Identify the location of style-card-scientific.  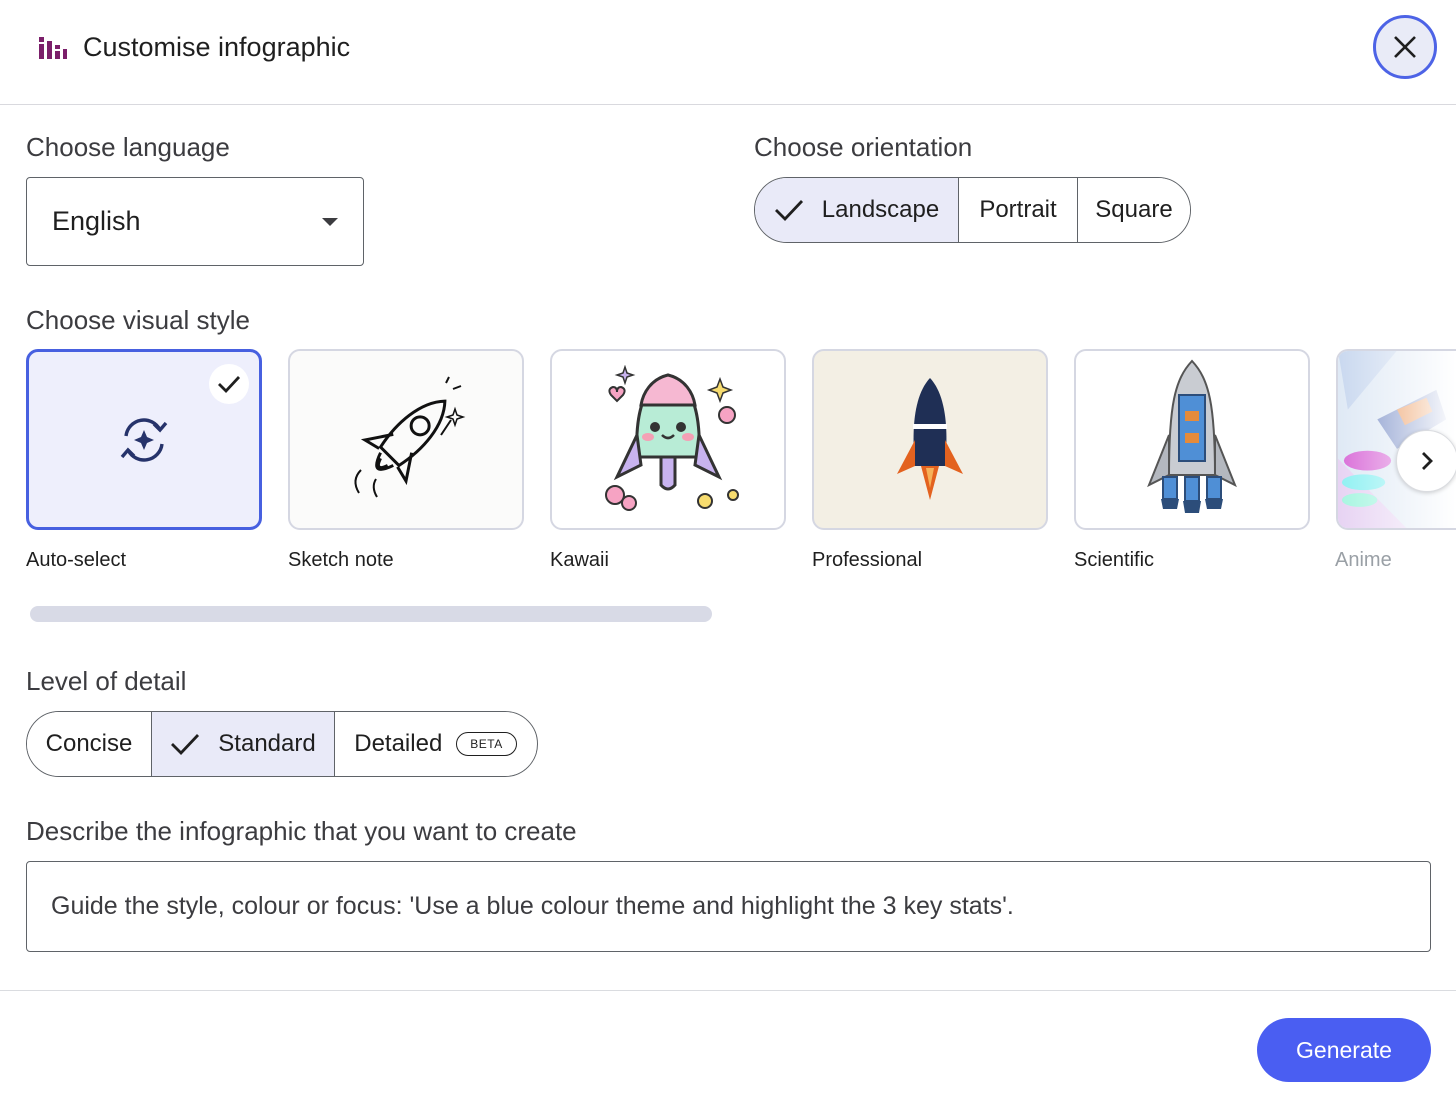
(1192, 439).